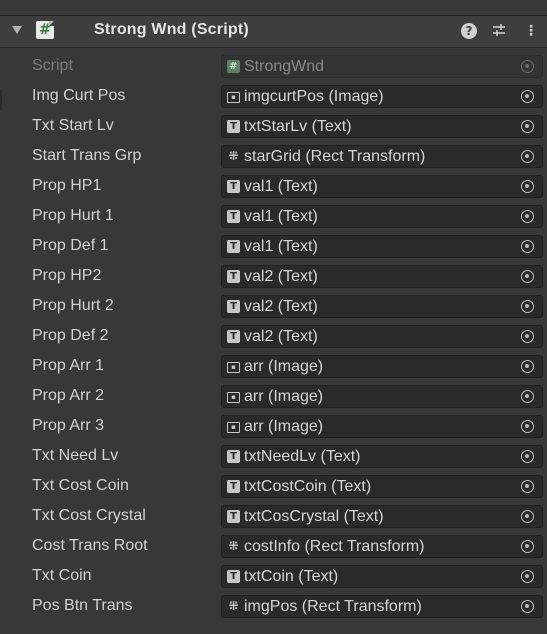 The height and width of the screenshot is (634, 547). Describe the element at coordinates (382, 456) in the screenshot. I see `object-field: TtxtNeedLv (Text)` at that location.